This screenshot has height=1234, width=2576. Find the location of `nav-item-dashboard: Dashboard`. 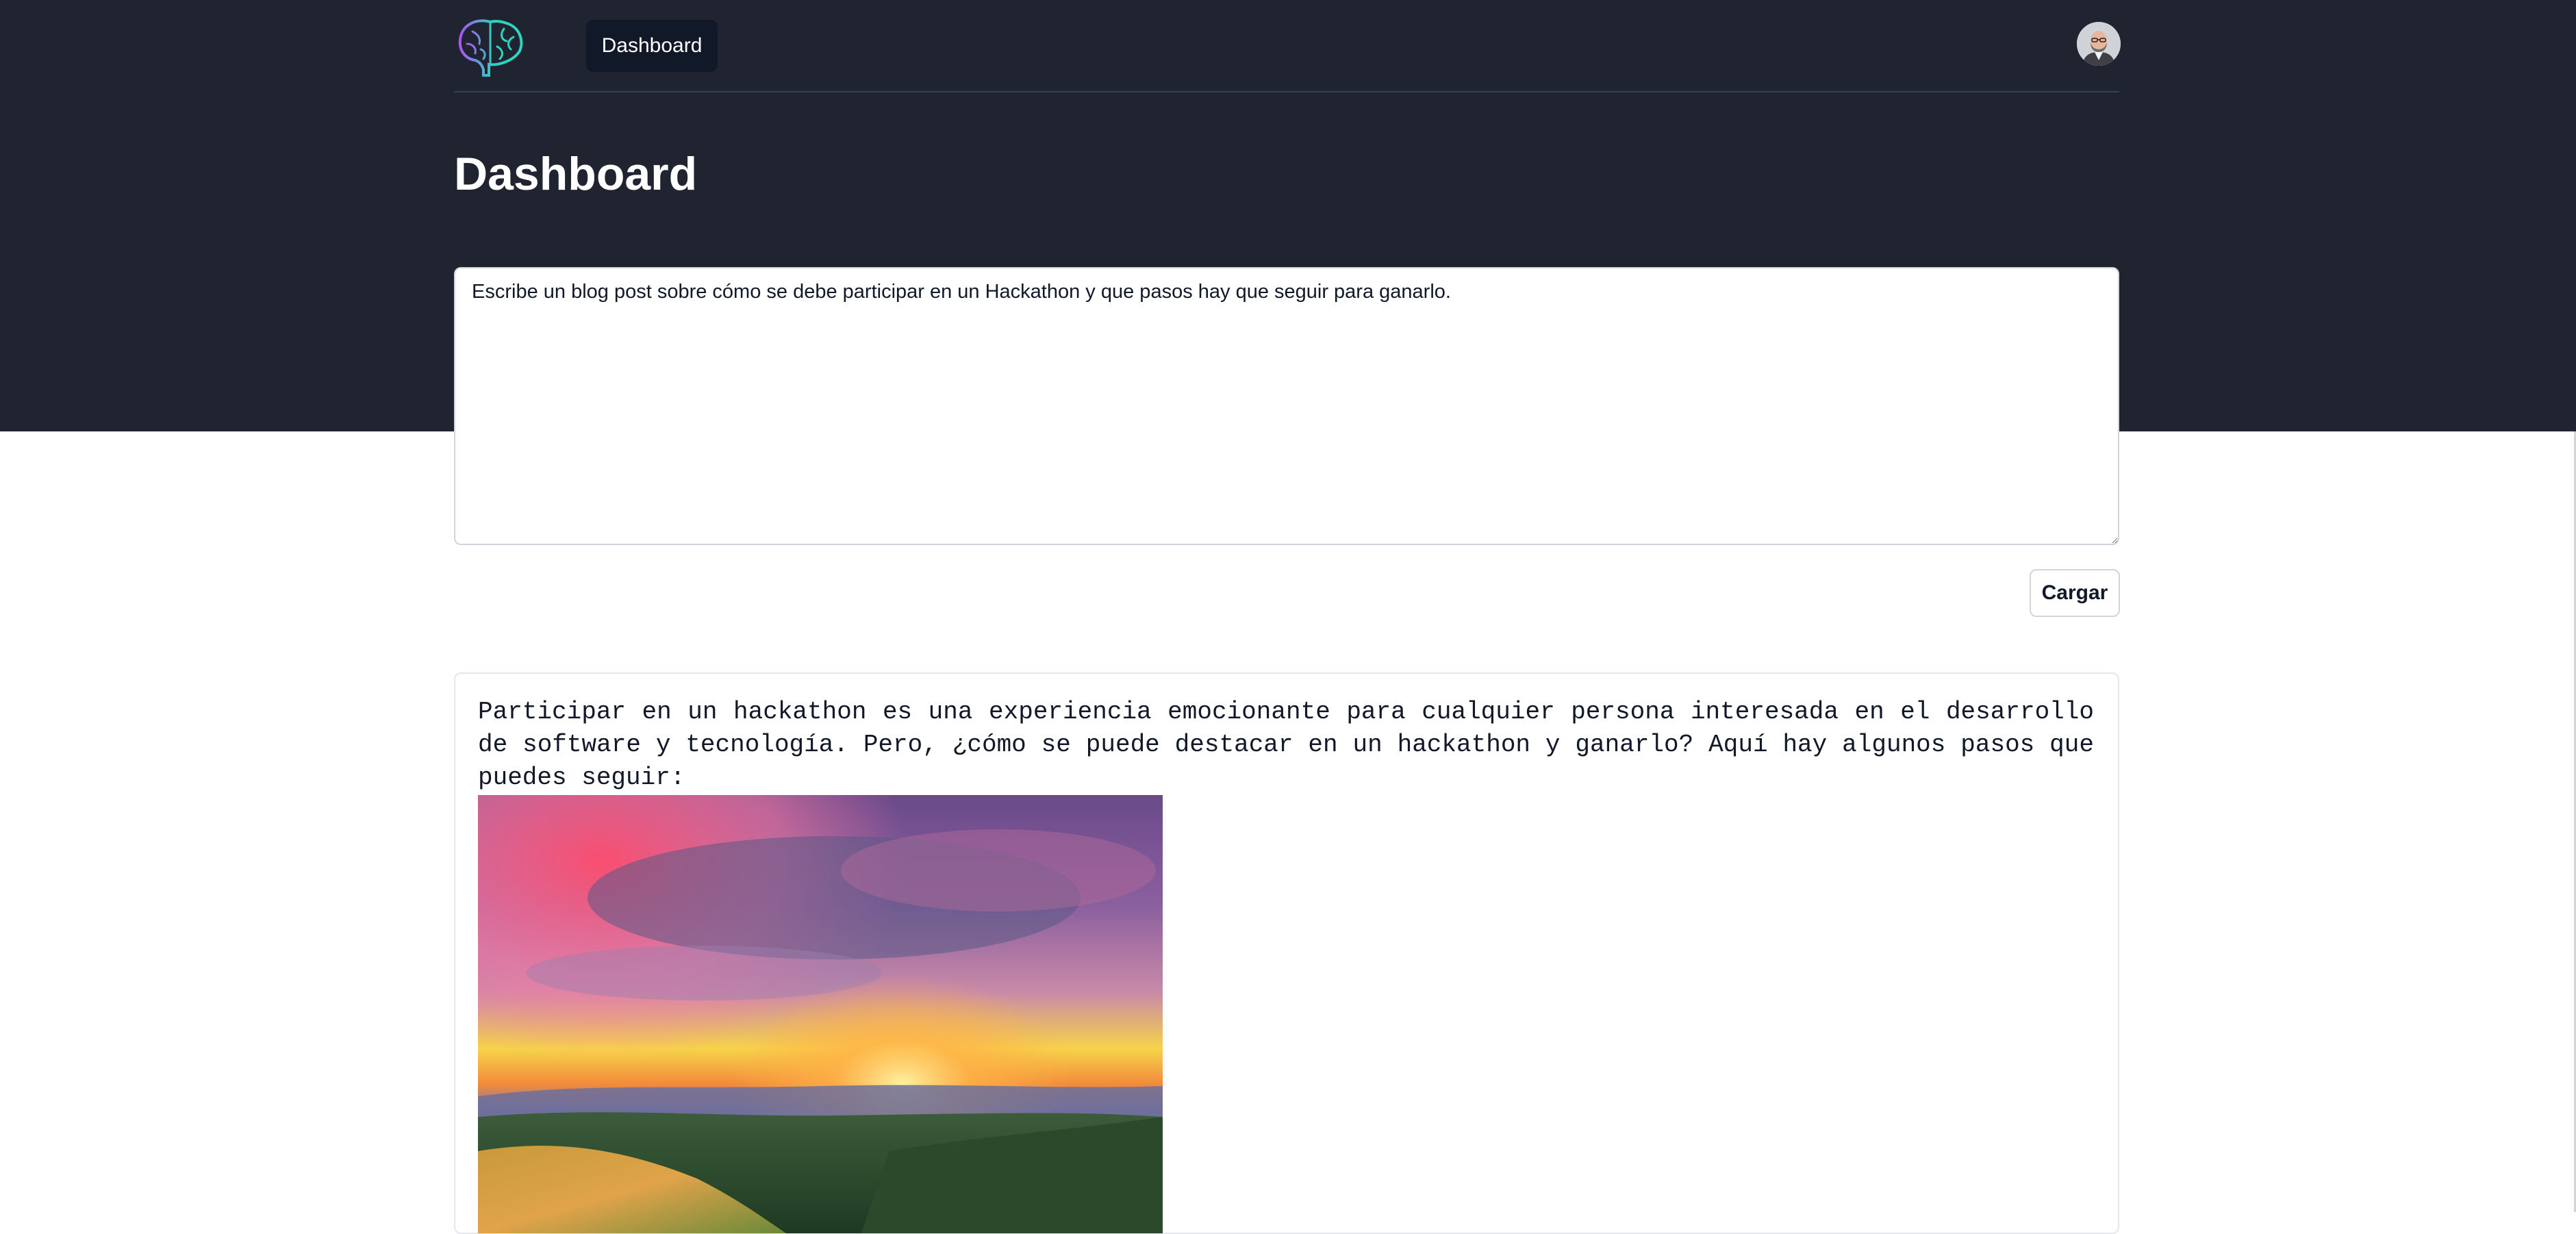

nav-item-dashboard: Dashboard is located at coordinates (652, 46).